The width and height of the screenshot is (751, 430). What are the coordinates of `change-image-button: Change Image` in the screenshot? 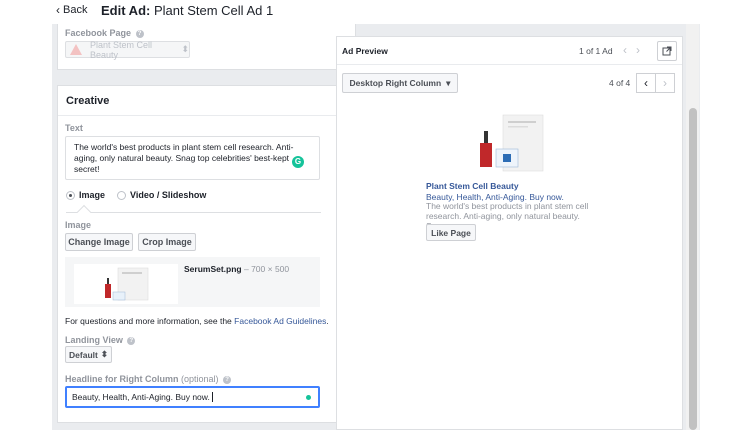 It's located at (99, 242).